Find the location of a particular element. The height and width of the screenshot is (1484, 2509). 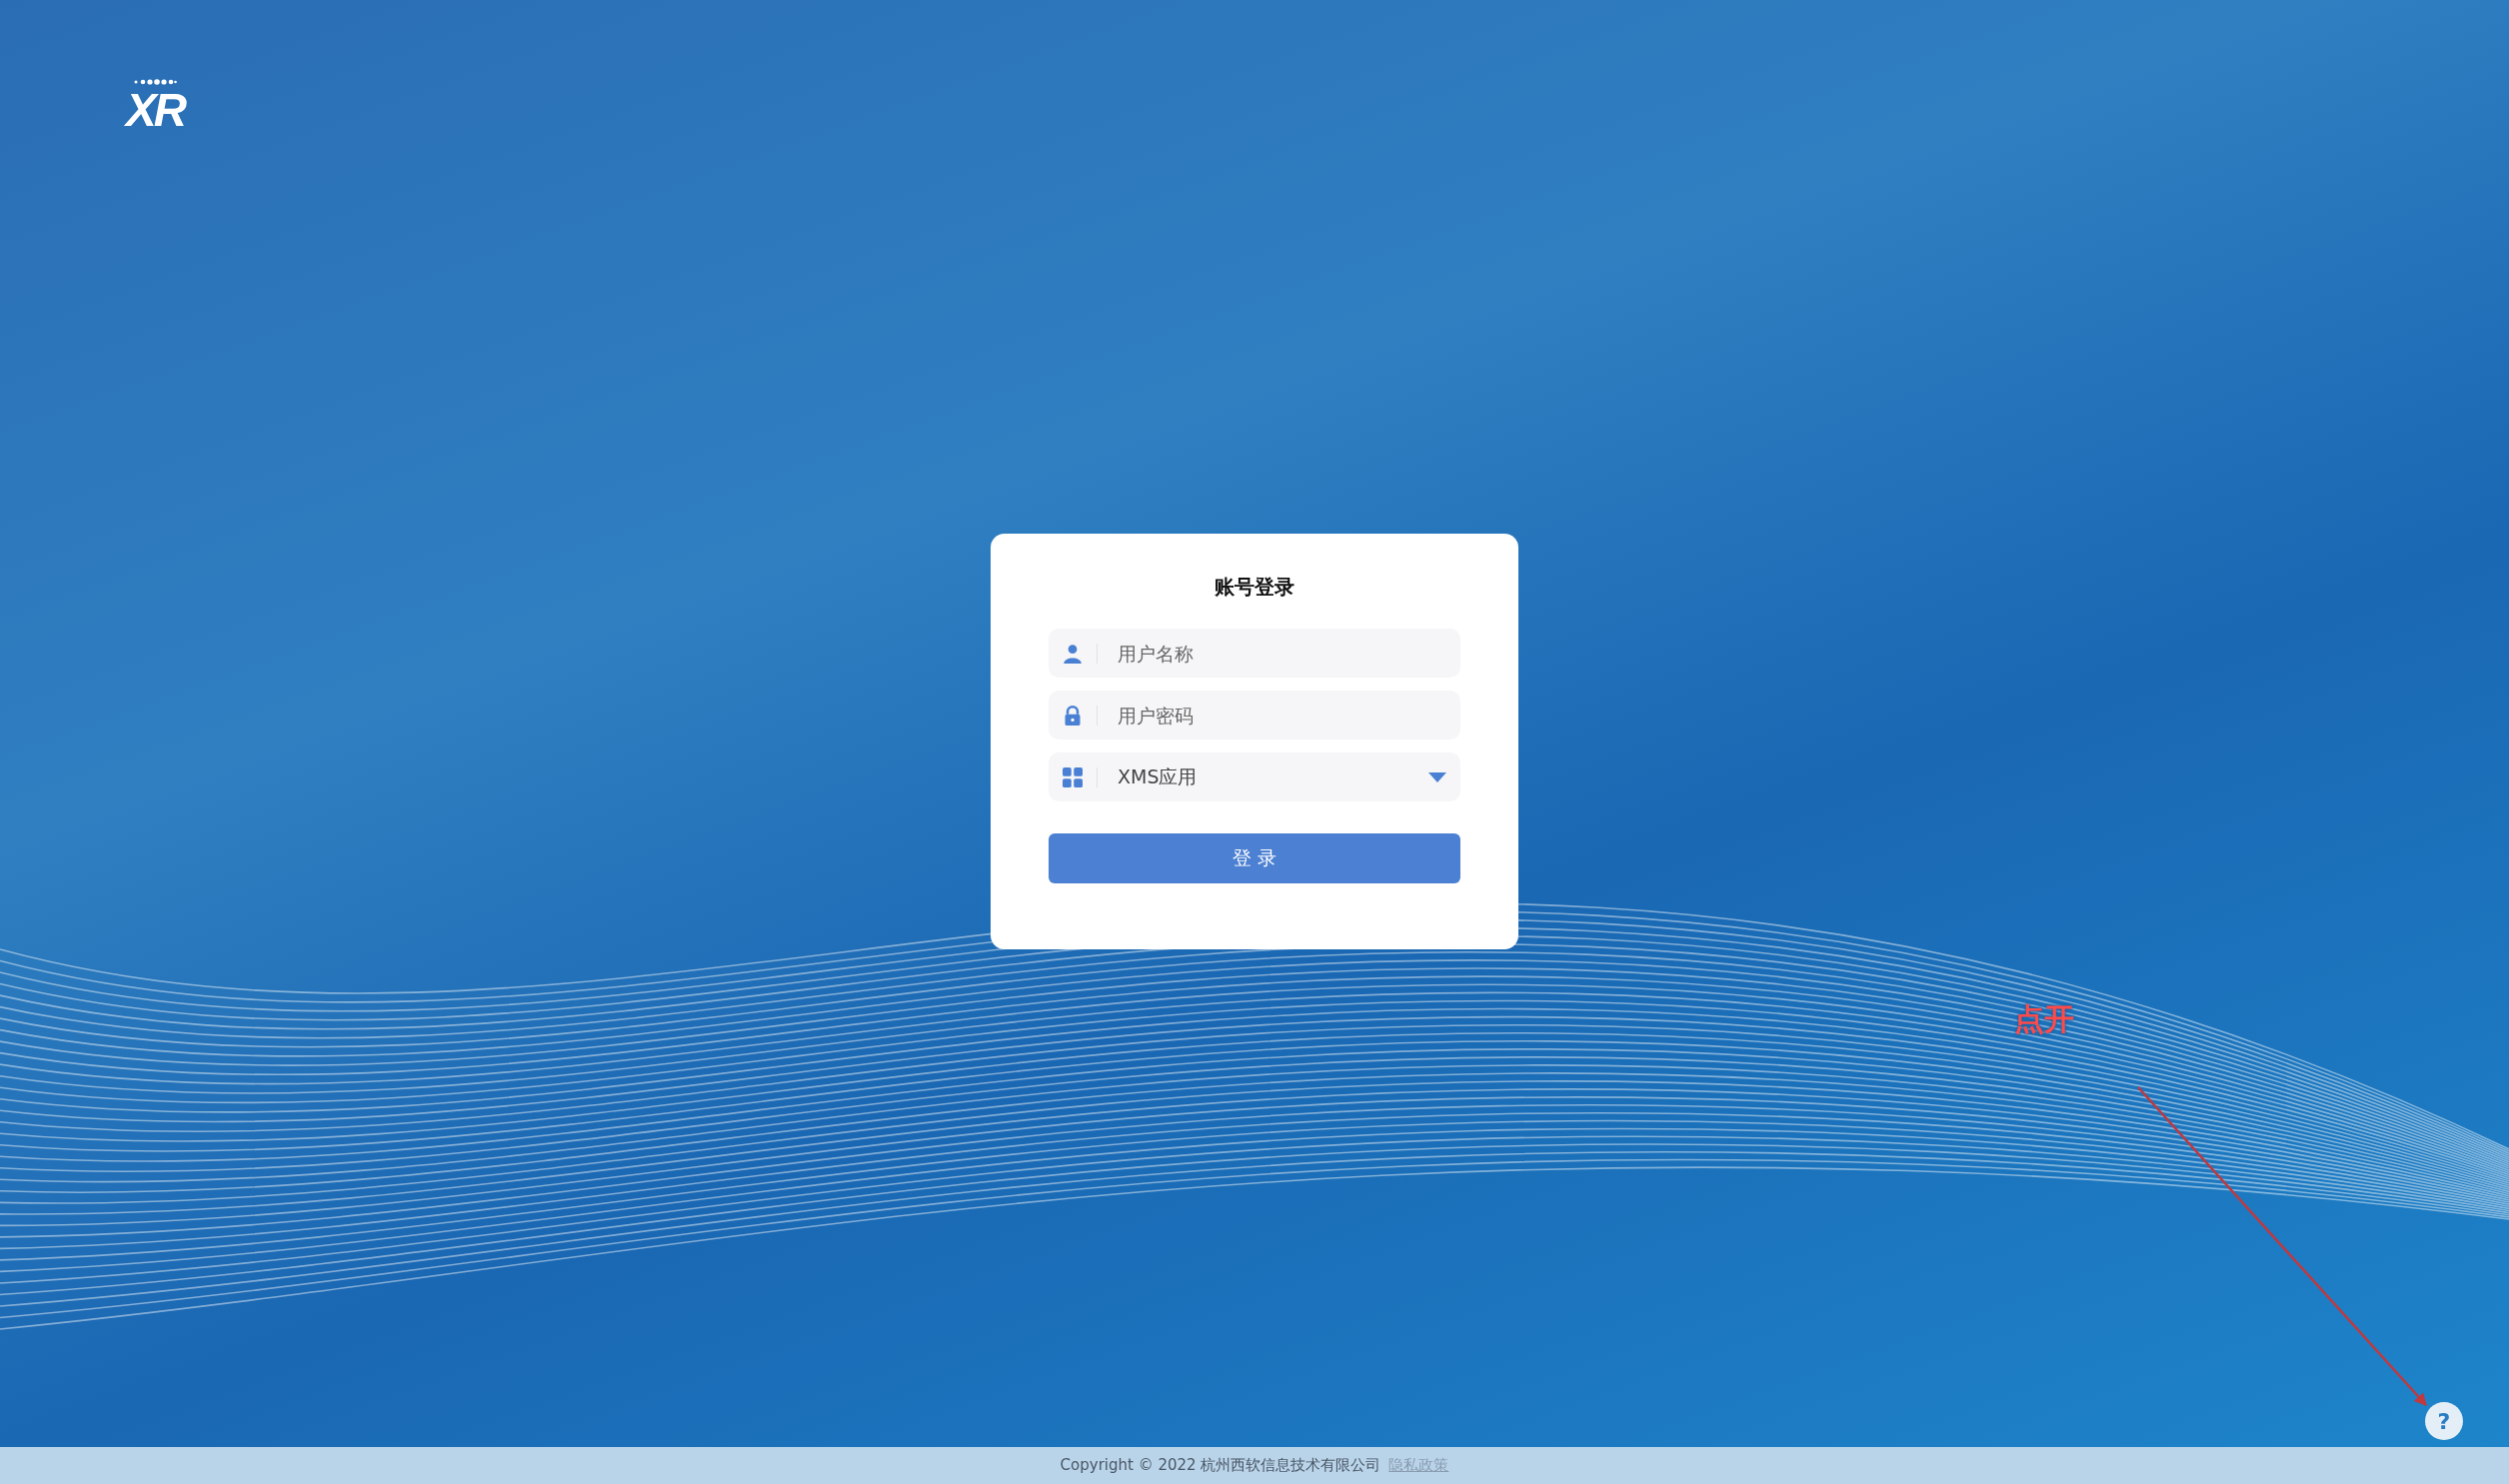

user-icon is located at coordinates (1073, 653).